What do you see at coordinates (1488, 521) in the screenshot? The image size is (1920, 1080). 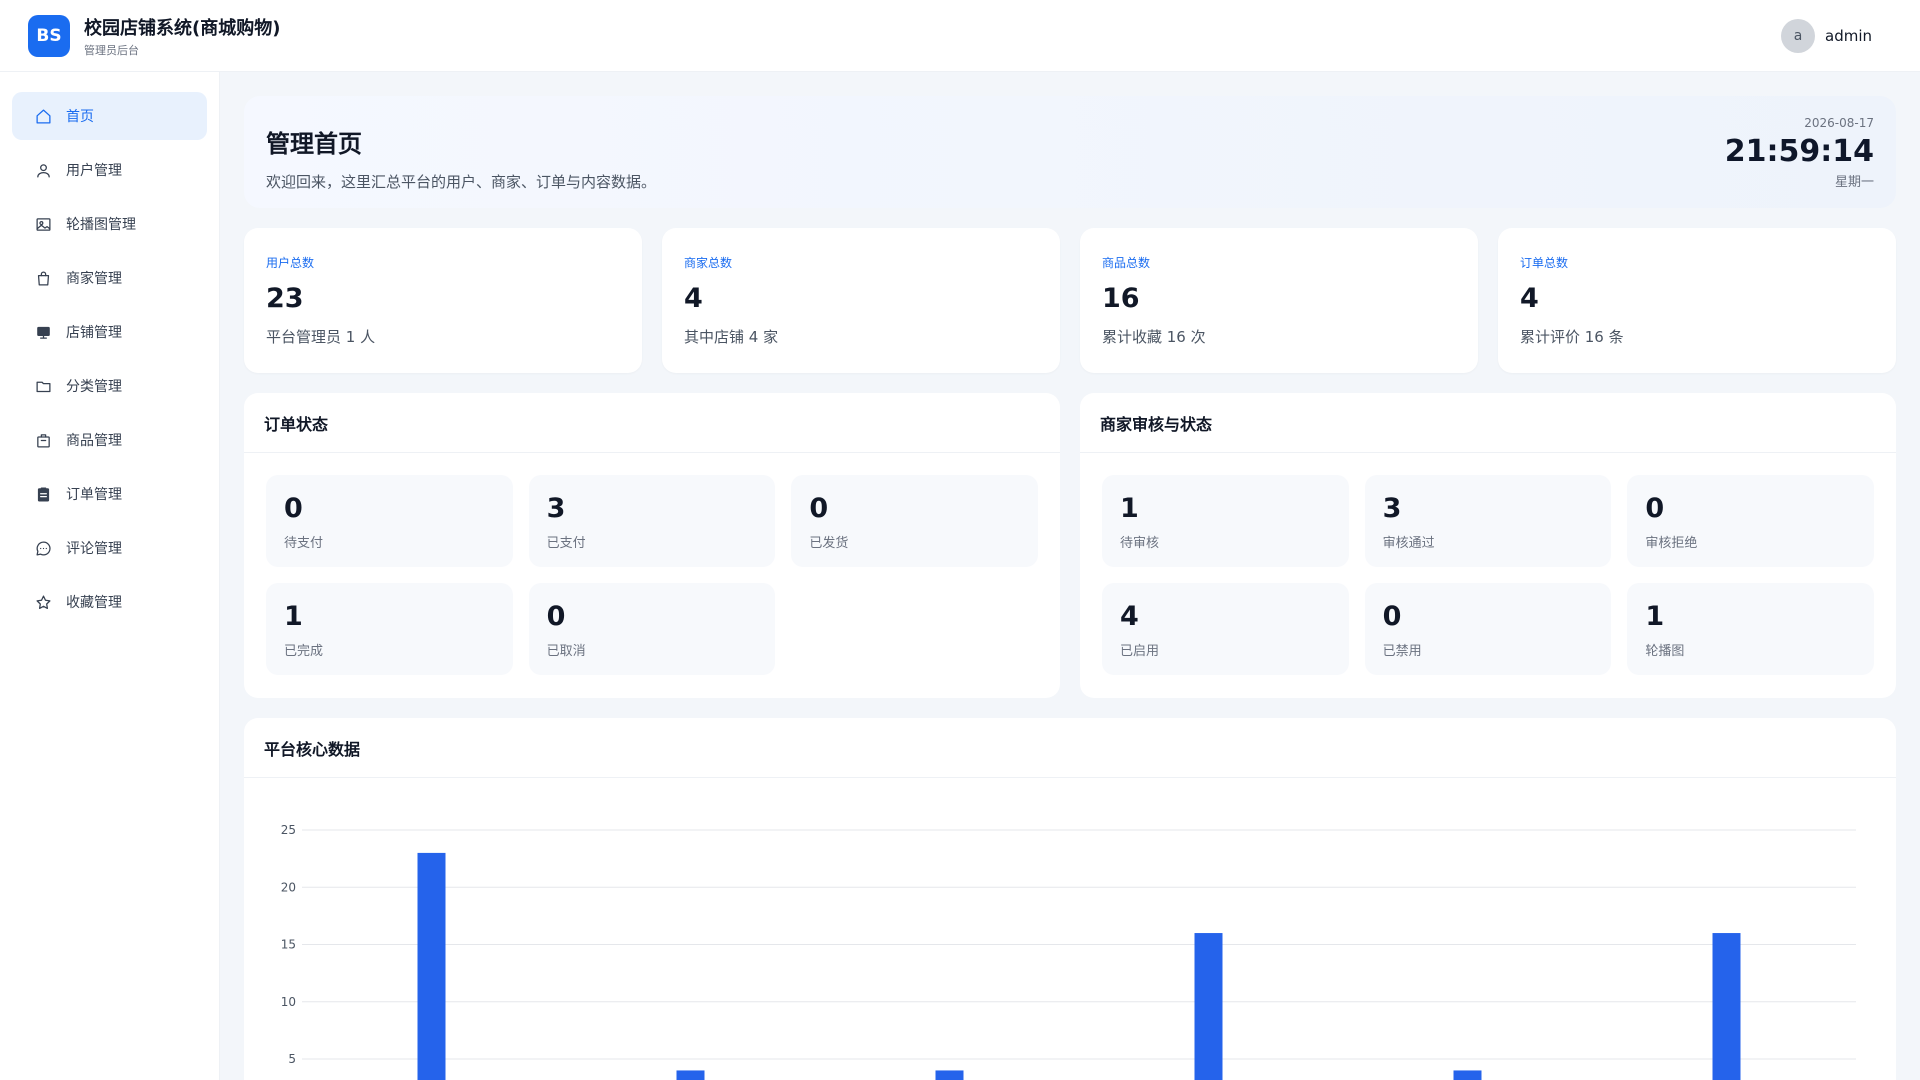 I see `status-cell: 3 审核通过` at bounding box center [1488, 521].